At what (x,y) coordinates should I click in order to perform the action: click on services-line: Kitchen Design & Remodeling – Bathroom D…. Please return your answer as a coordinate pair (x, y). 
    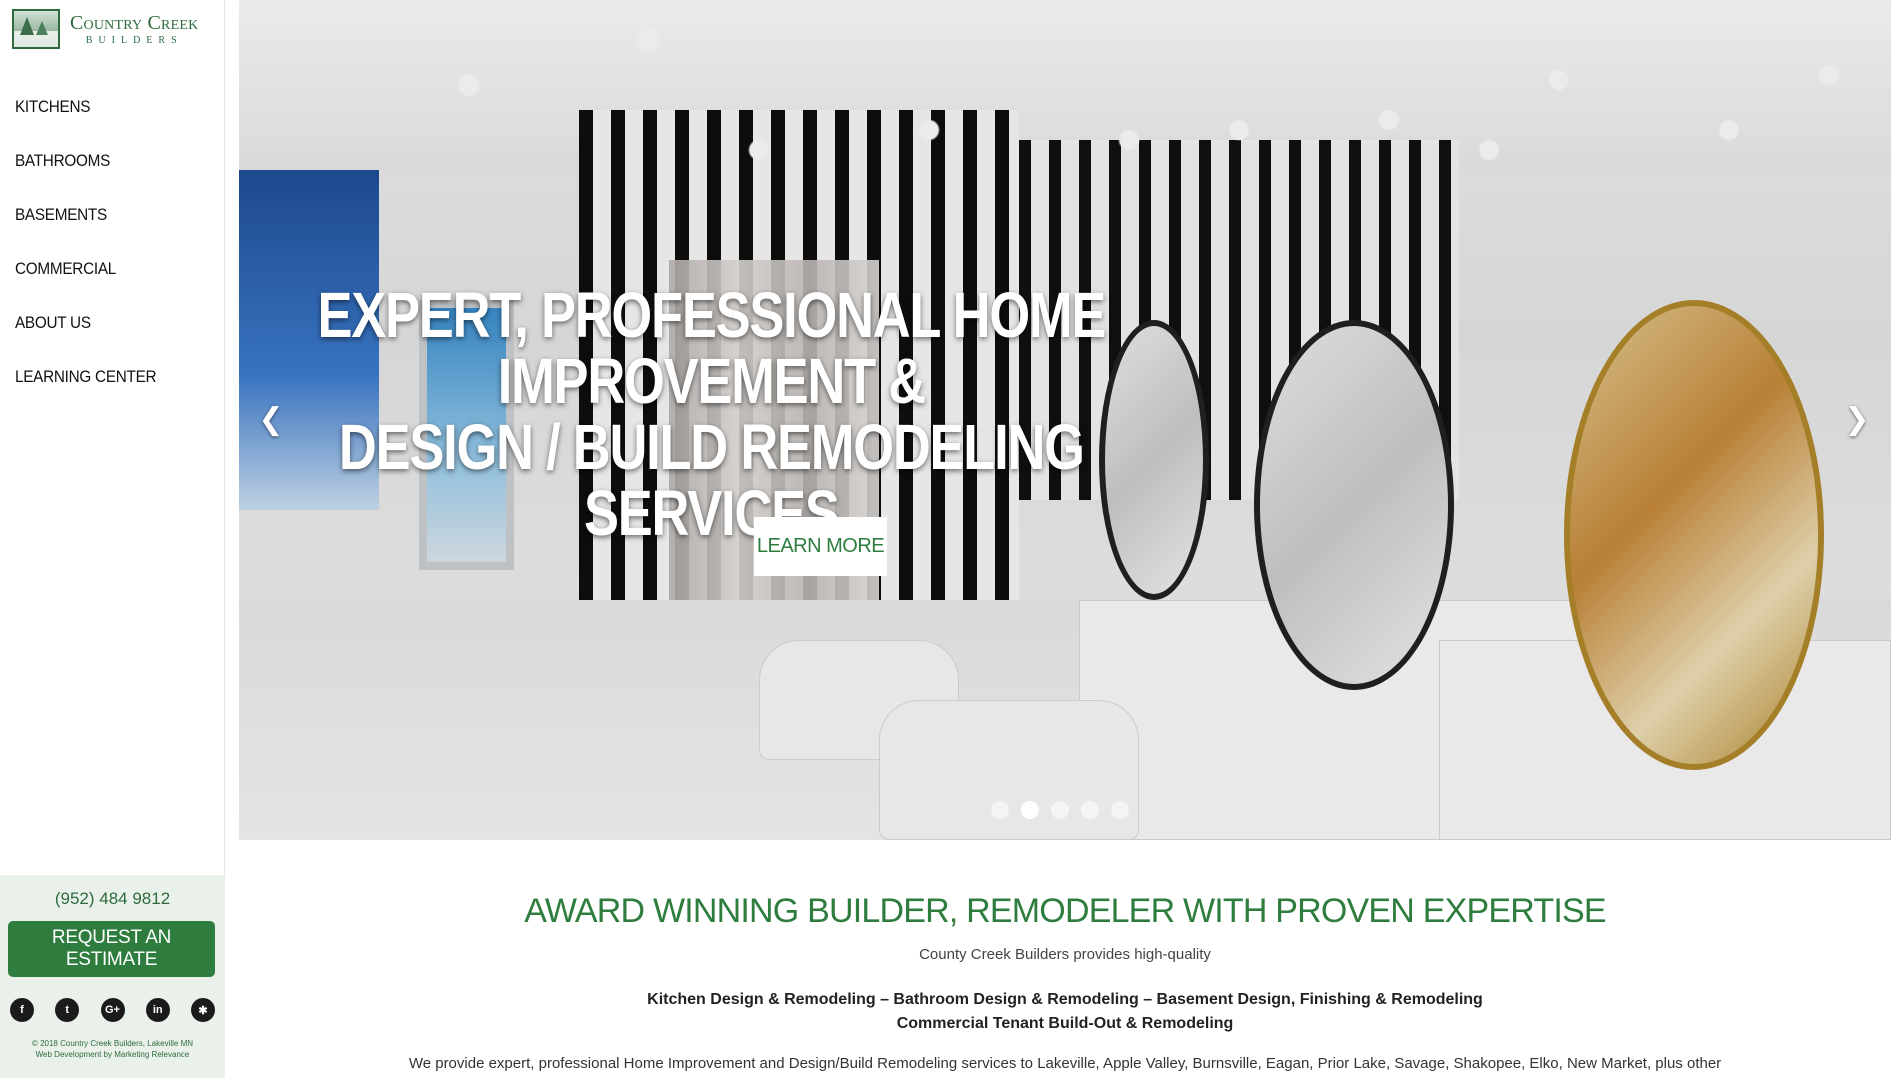
    Looking at the image, I should click on (1065, 999).